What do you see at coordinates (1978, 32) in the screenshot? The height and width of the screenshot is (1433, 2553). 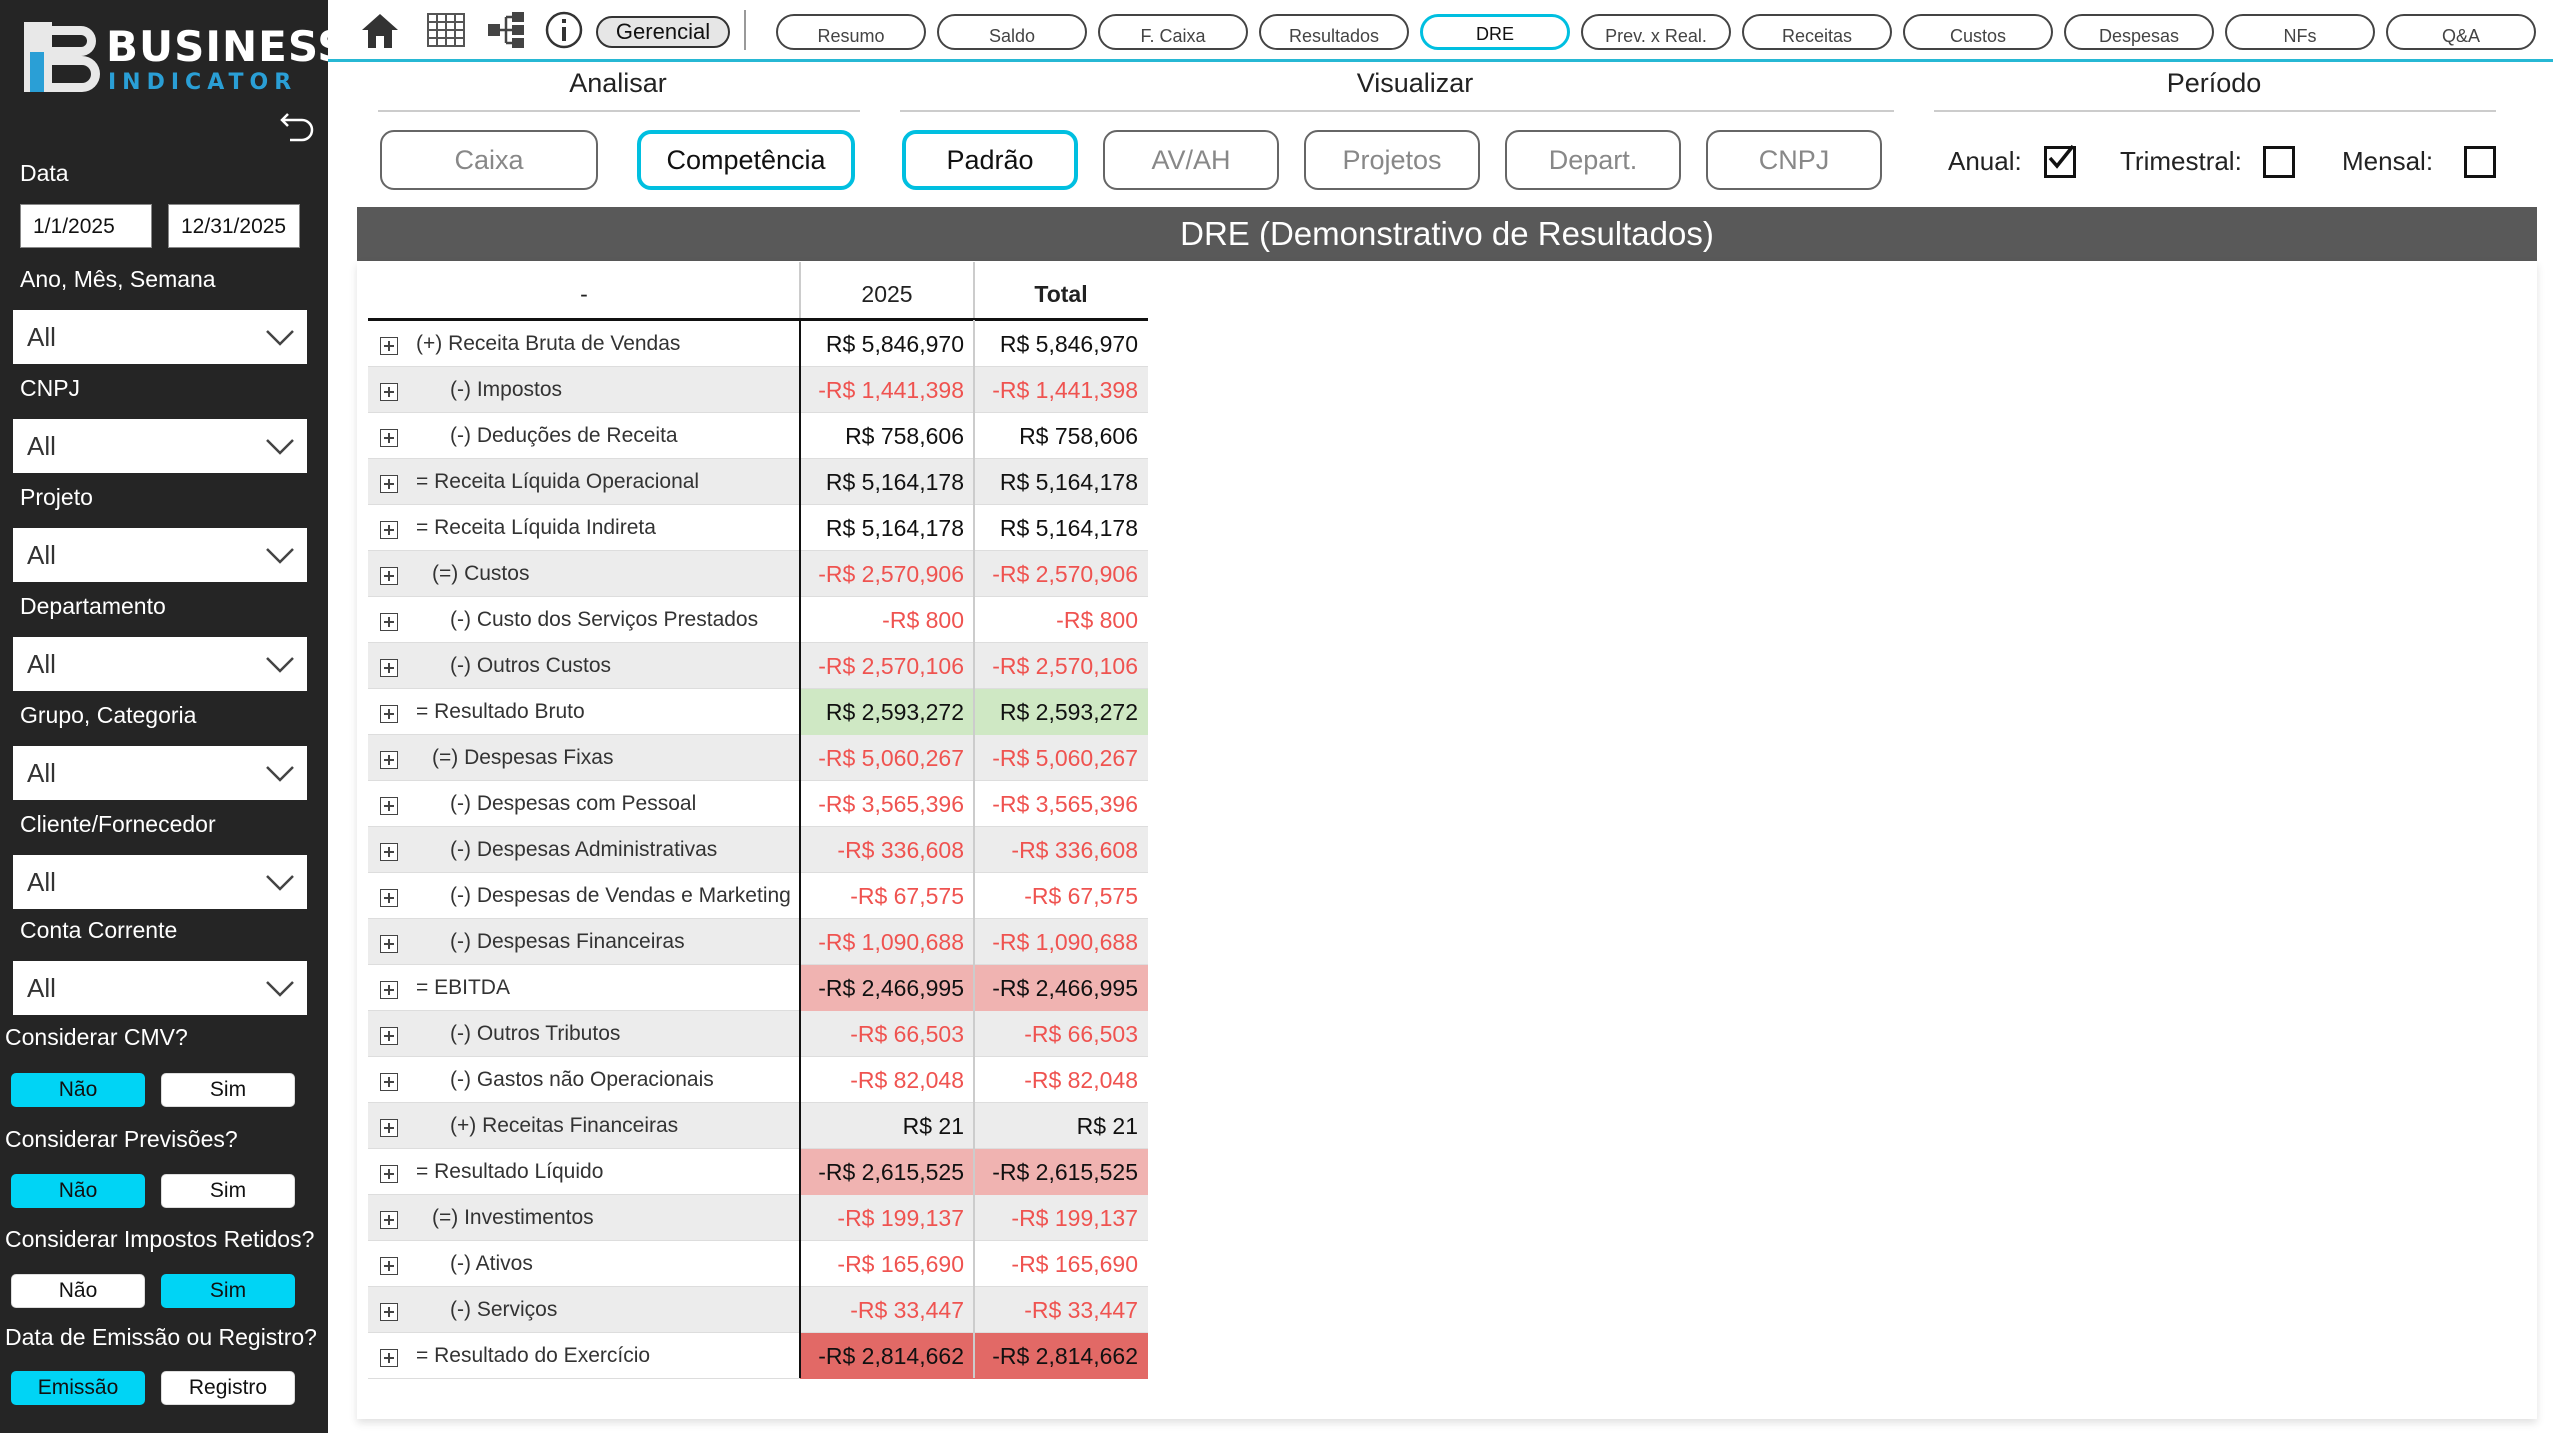 I see `tab-custos: Custos` at bounding box center [1978, 32].